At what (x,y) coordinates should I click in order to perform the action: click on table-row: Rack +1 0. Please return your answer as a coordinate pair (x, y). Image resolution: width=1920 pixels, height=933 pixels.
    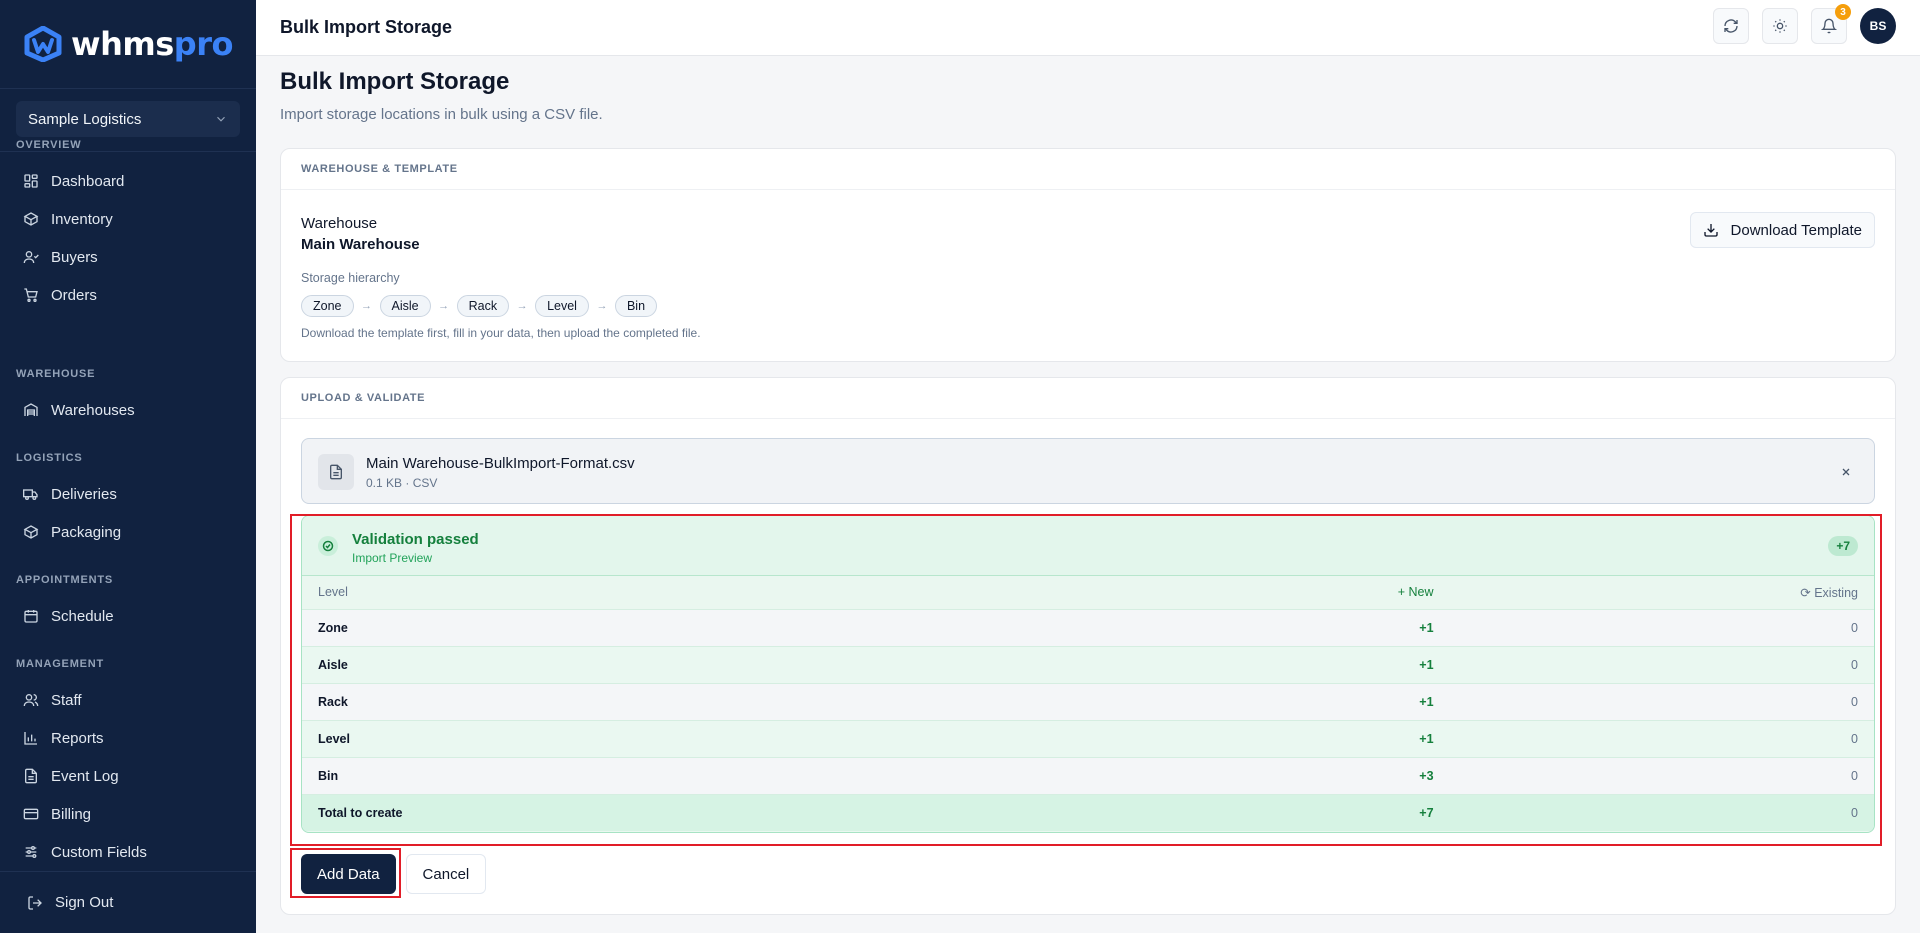
    Looking at the image, I should click on (1088, 702).